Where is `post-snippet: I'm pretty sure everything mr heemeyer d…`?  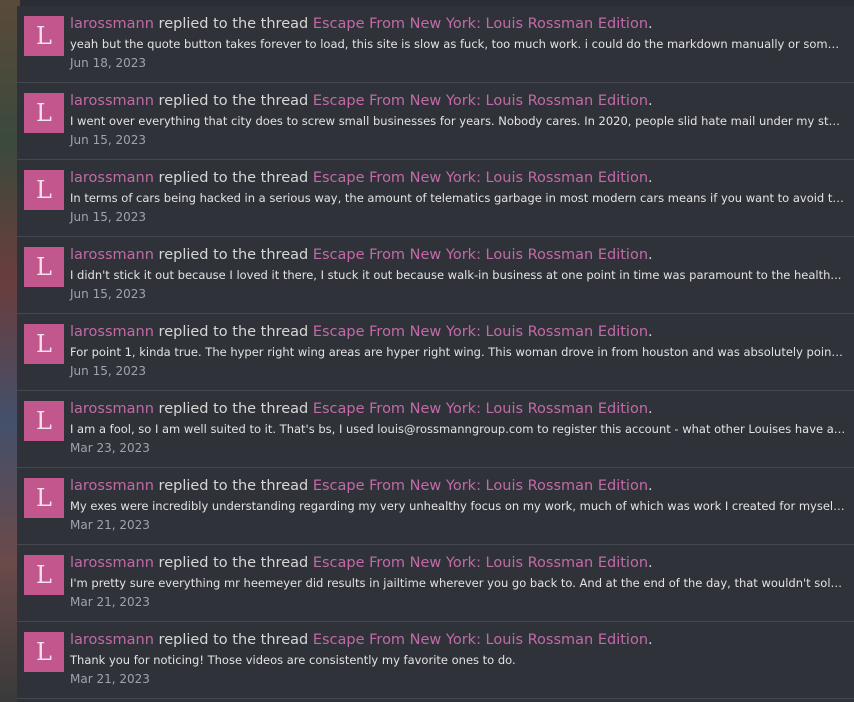
post-snippet: I'm pretty sure everything mr heemeyer d… is located at coordinates (458, 583).